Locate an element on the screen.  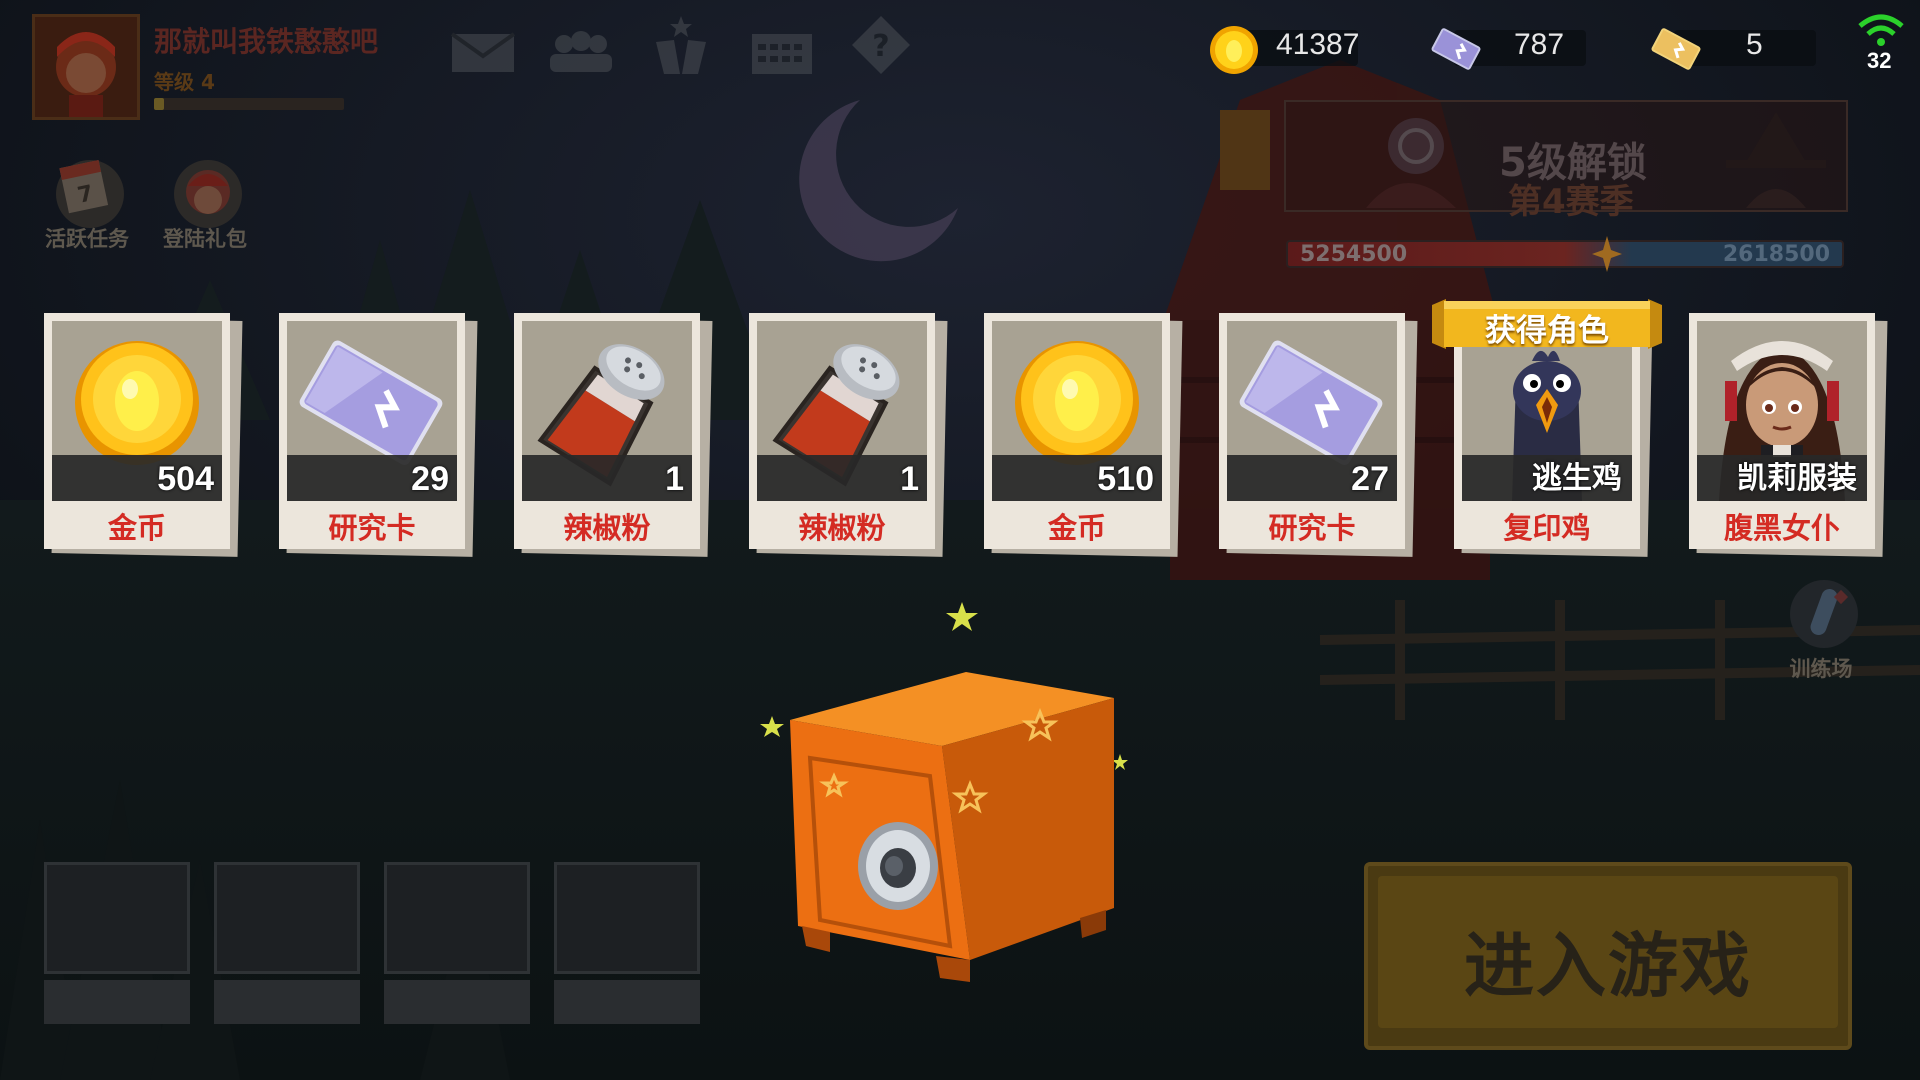
signal-value: 32 is located at coordinates (1879, 60).